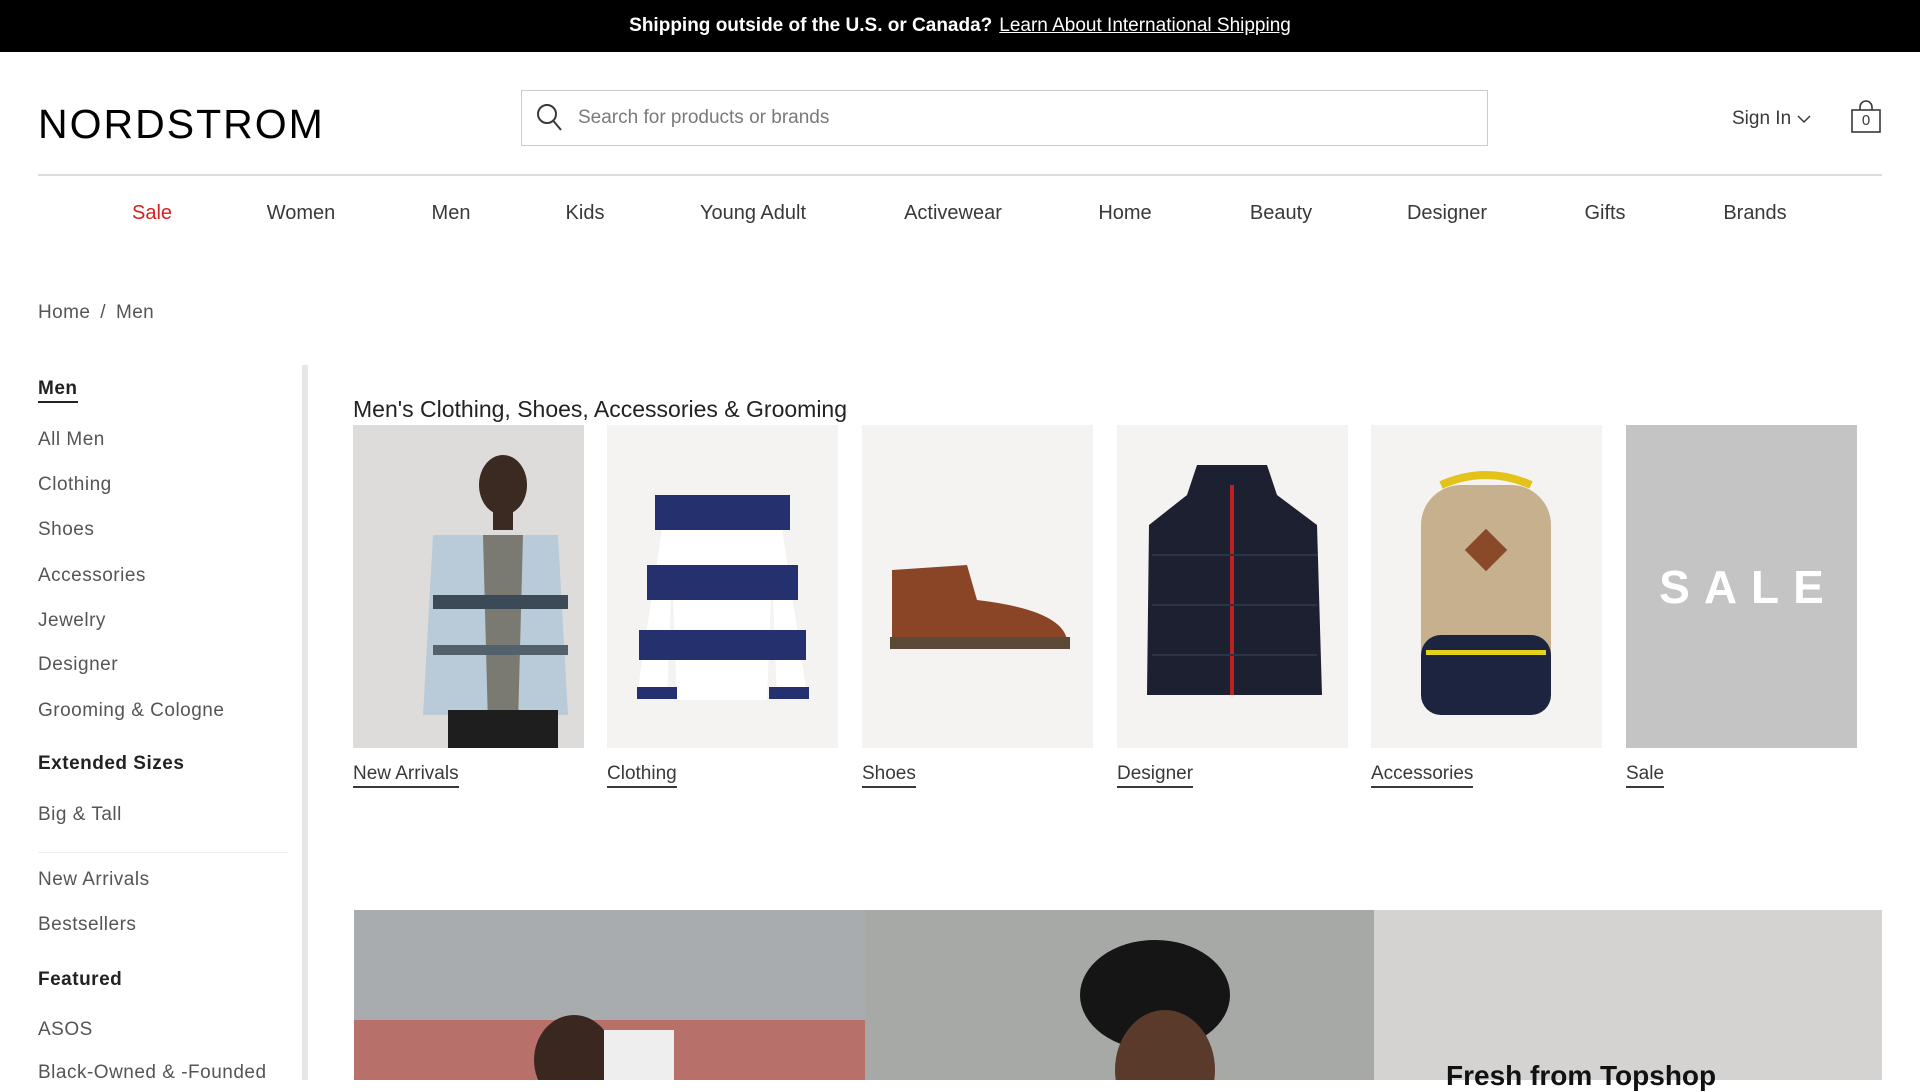  I want to click on promo-image-middle, so click(1119, 995).